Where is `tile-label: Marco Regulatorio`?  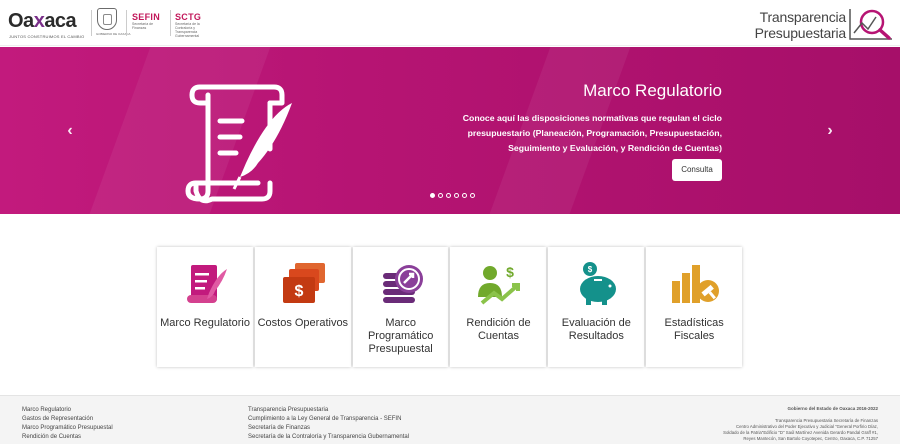
tile-label: Marco Regulatorio is located at coordinates (205, 323).